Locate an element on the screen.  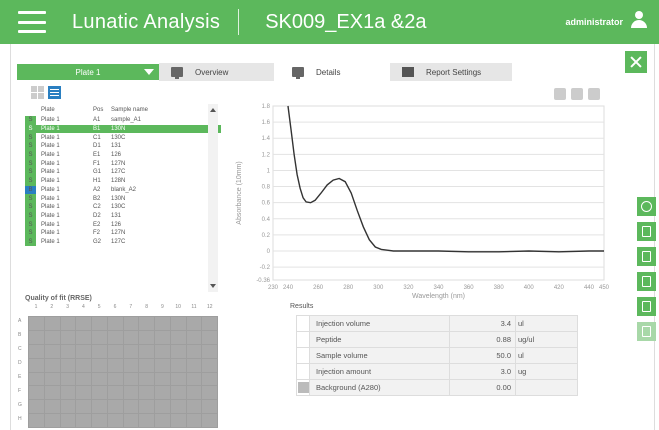
save-button is located at coordinates (646, 281).